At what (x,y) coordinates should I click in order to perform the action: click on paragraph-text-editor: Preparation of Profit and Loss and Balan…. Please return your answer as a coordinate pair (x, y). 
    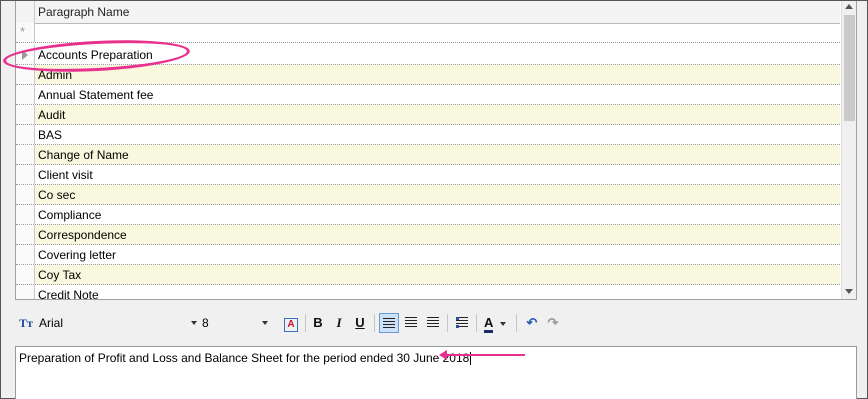
    Looking at the image, I should click on (436, 372).